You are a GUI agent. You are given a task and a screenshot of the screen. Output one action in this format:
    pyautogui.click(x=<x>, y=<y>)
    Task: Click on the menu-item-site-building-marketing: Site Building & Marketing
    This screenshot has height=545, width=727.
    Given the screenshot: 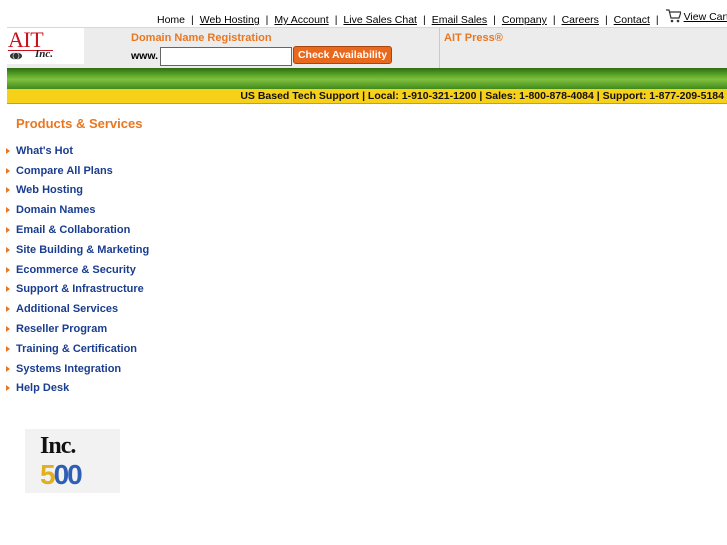 What is the action you would take?
    pyautogui.click(x=77, y=250)
    